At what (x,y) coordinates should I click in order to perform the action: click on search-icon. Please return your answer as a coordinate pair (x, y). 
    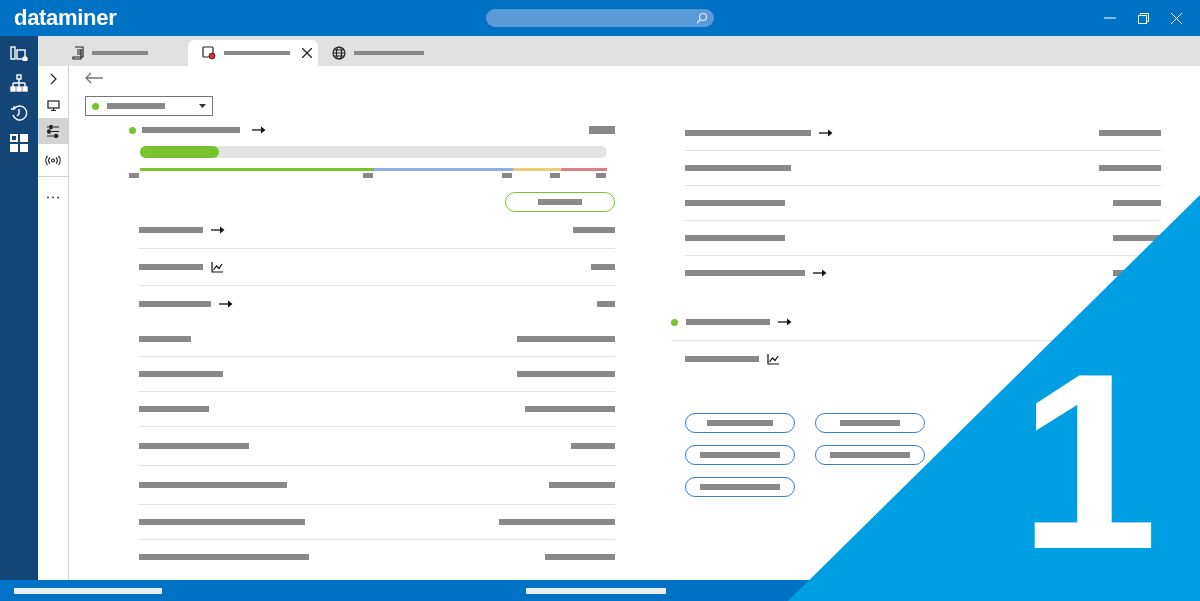
    Looking at the image, I should click on (702, 18).